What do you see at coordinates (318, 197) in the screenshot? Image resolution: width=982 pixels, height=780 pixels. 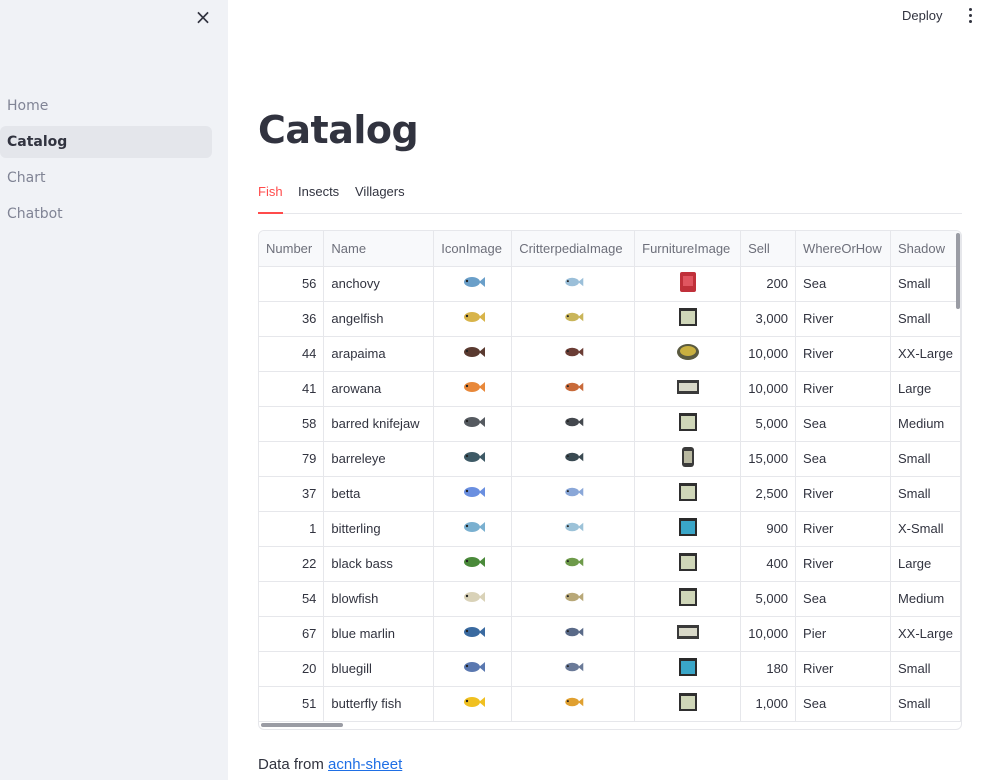 I see `tab-insects: Insects` at bounding box center [318, 197].